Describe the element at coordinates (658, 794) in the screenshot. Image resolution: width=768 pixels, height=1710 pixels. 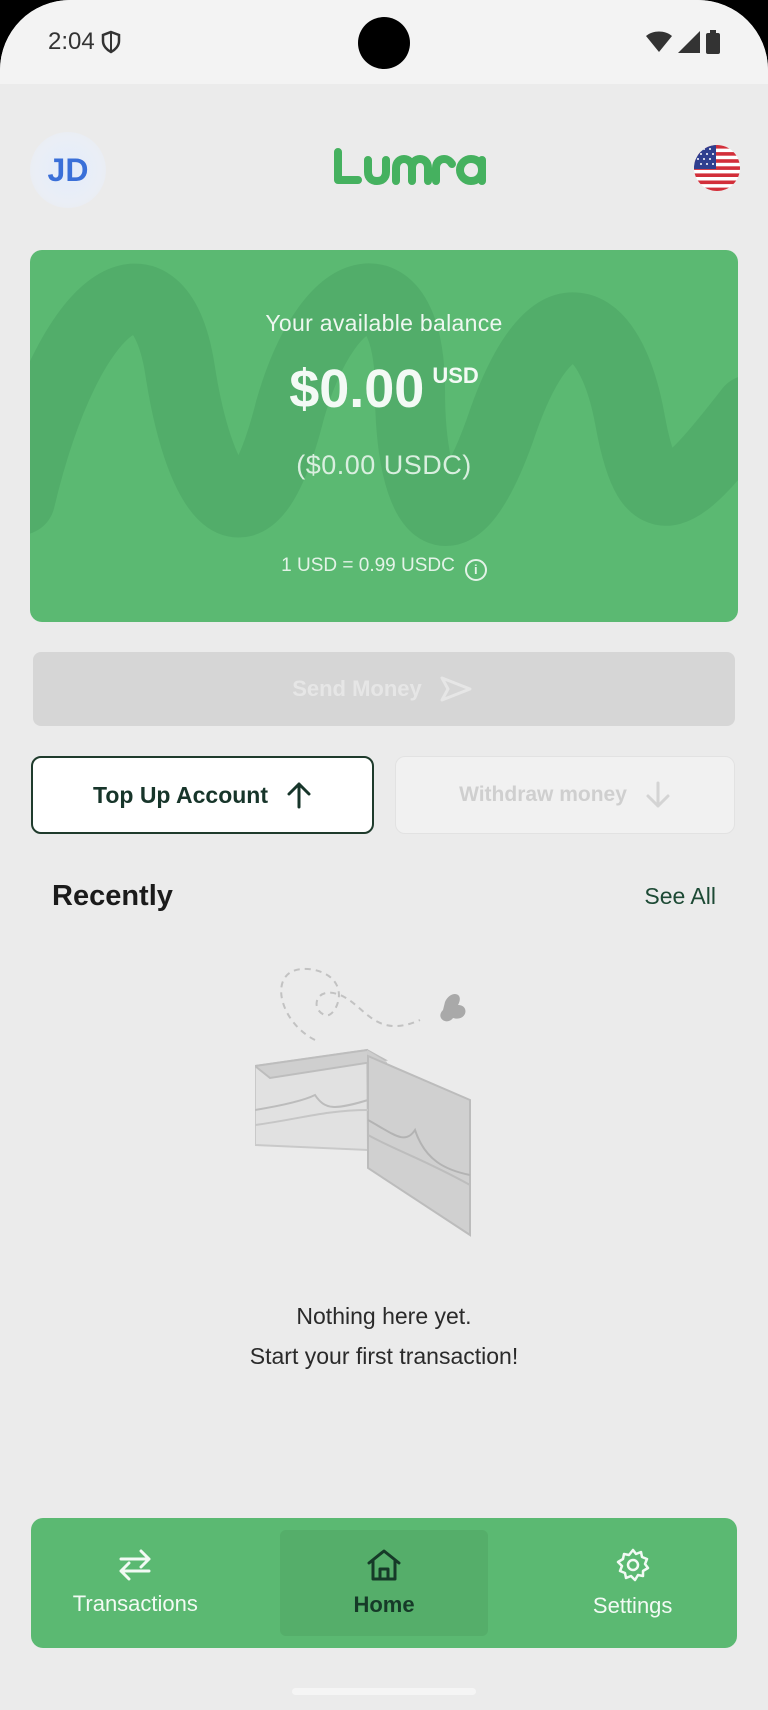
I see `arrow-down-icon` at that location.